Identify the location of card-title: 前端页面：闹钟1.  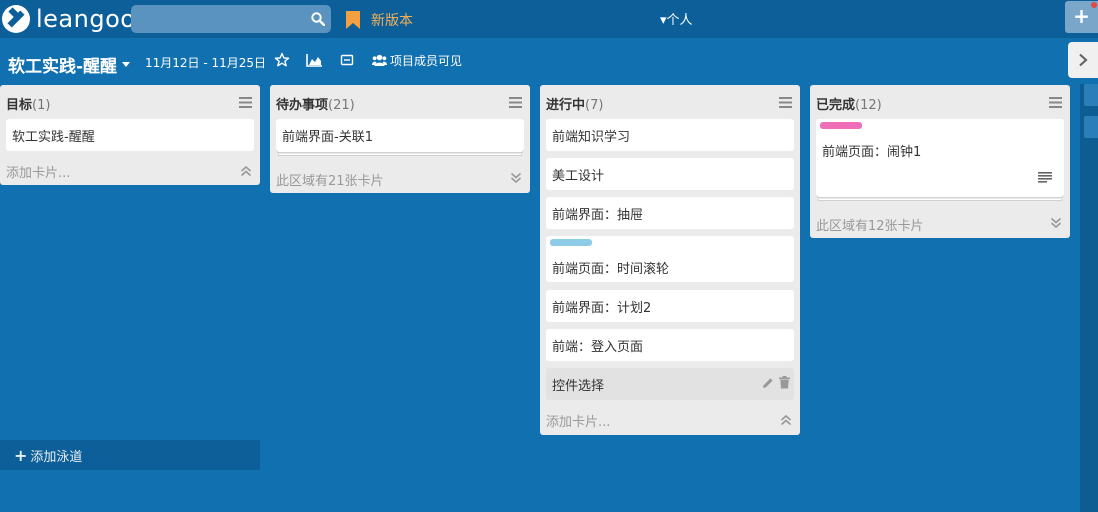
(872, 152).